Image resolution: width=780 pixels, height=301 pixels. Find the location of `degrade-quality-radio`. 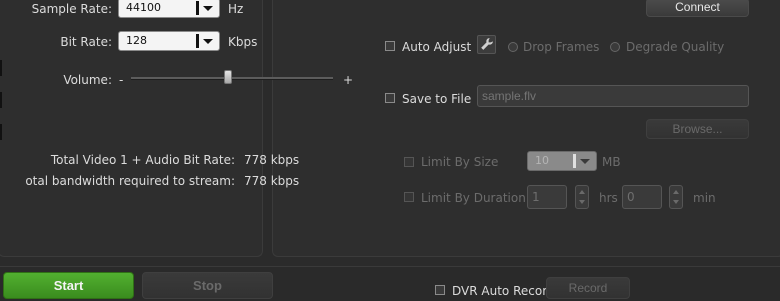

degrade-quality-radio is located at coordinates (615, 47).